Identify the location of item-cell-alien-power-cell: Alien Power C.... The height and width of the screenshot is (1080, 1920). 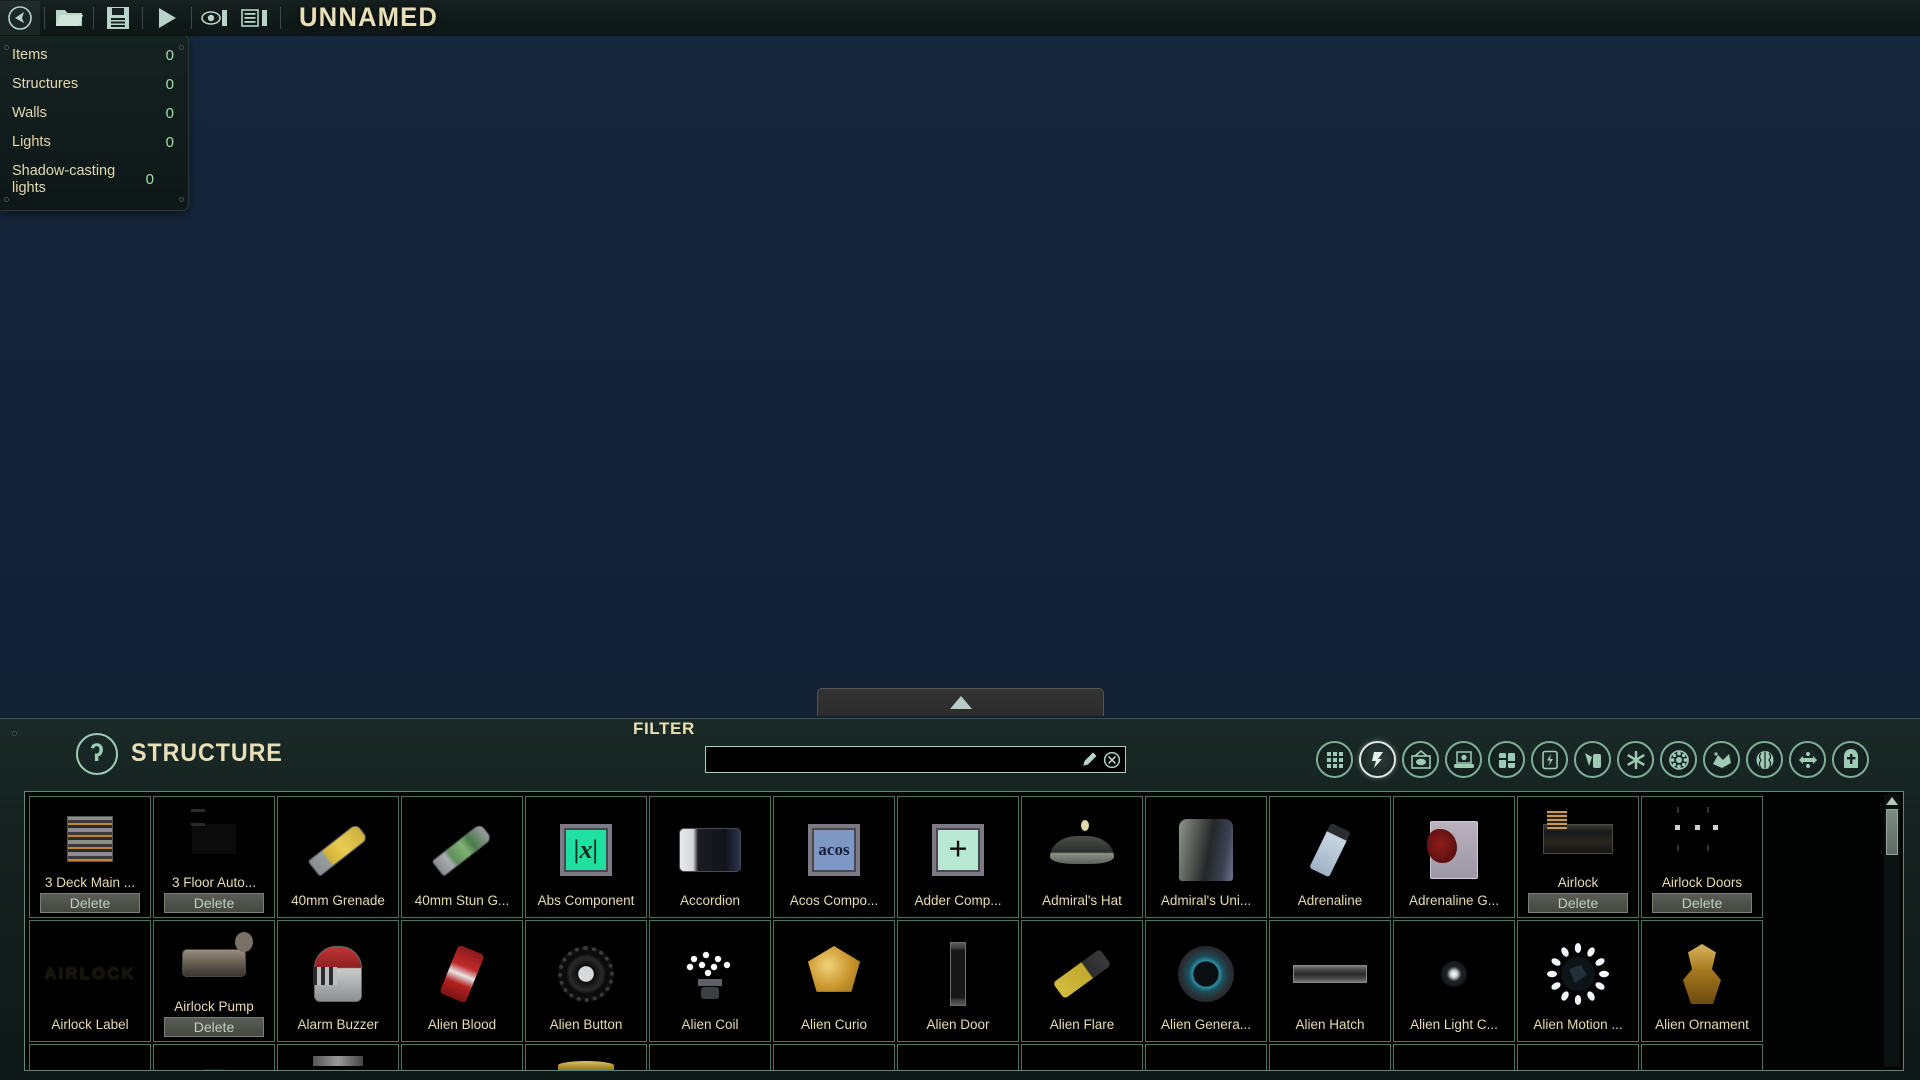
(214, 1057).